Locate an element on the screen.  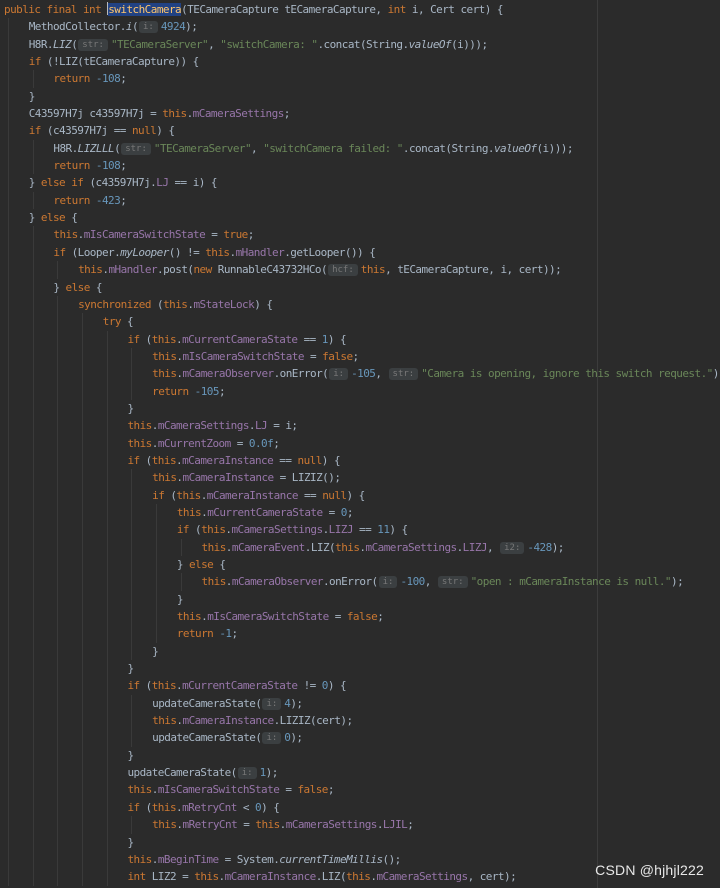
code-token: this is located at coordinates (213, 530).